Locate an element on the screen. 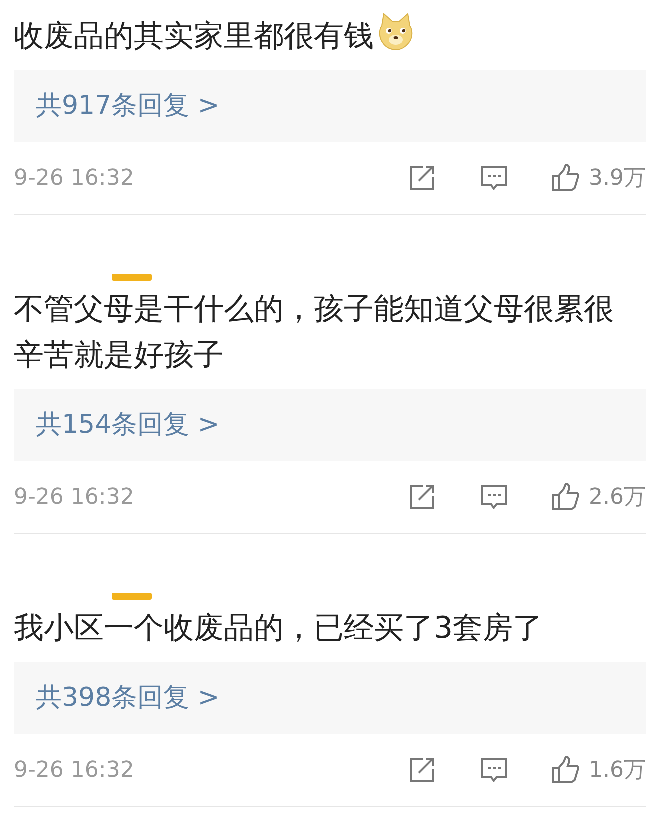 The width and height of the screenshot is (660, 819). like-count: 3.9万 is located at coordinates (617, 179).